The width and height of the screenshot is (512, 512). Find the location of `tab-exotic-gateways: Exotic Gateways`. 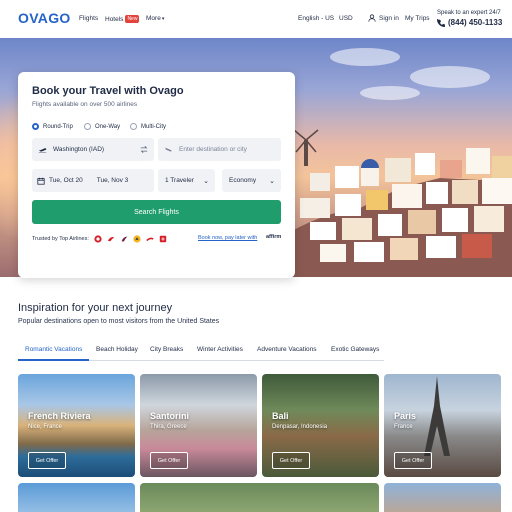

tab-exotic-gateways: Exotic Gateways is located at coordinates (355, 349).